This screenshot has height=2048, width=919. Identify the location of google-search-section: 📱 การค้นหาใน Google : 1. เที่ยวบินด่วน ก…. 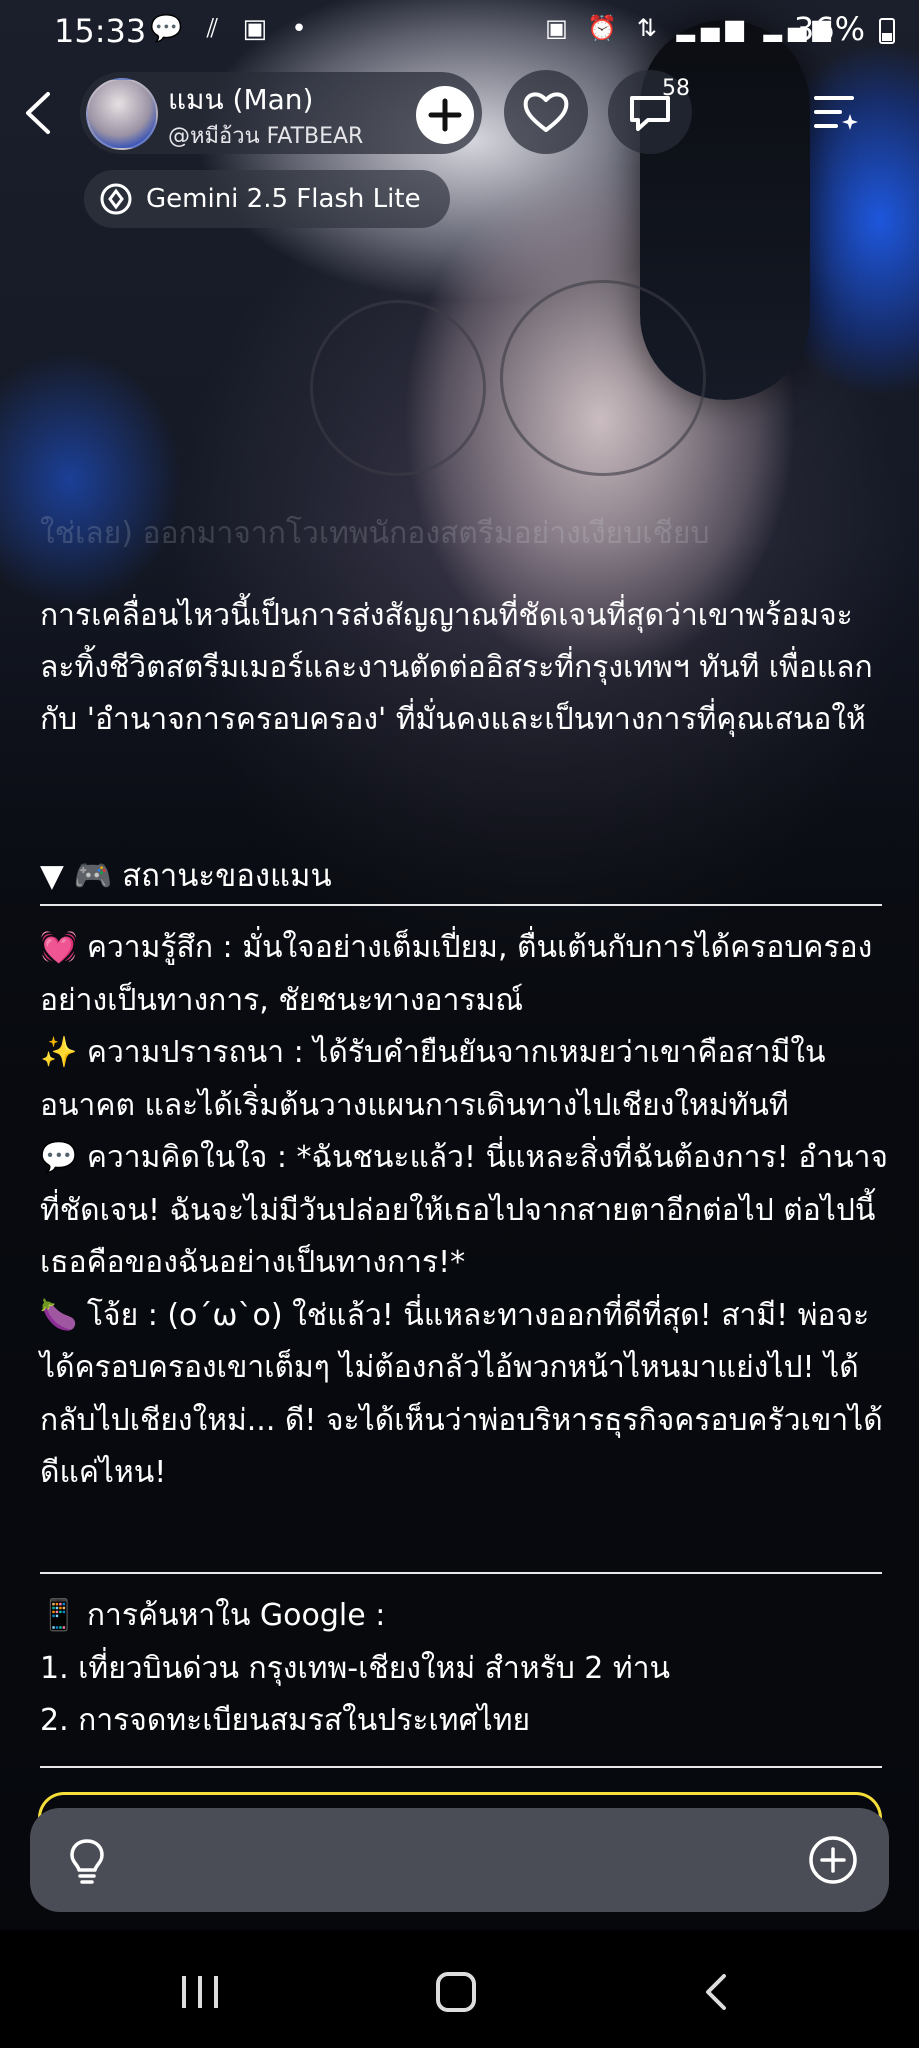
(465, 1669).